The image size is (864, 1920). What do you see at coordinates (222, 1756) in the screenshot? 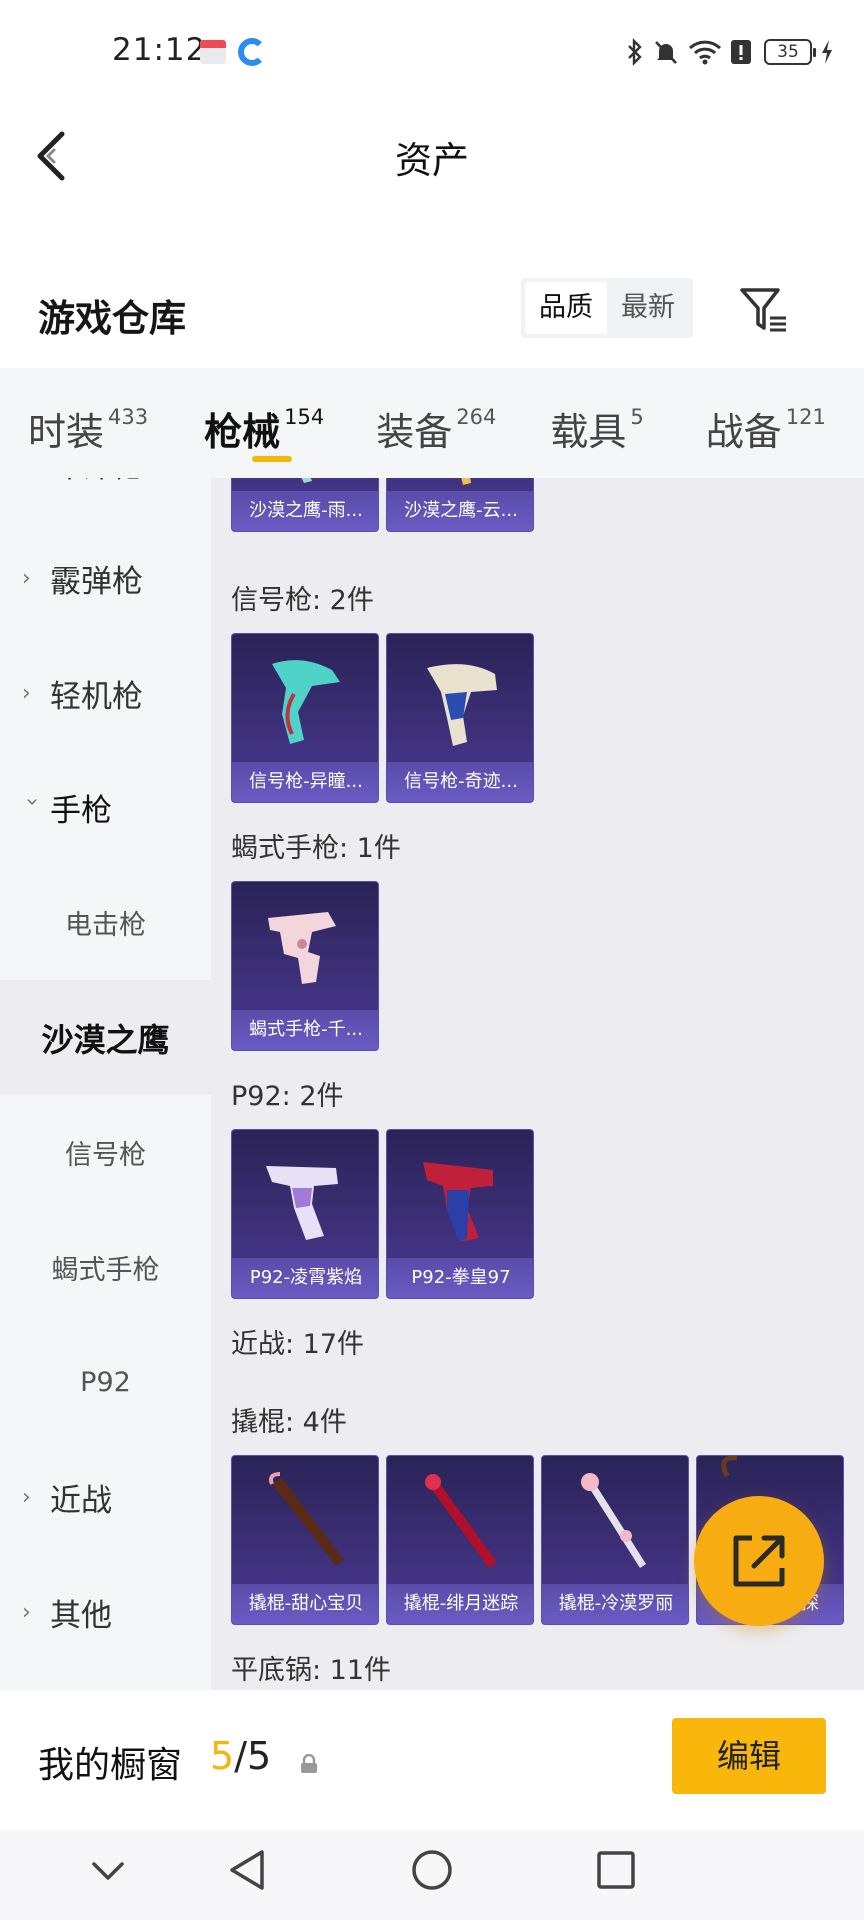
I see `showcase-count-current: 5` at bounding box center [222, 1756].